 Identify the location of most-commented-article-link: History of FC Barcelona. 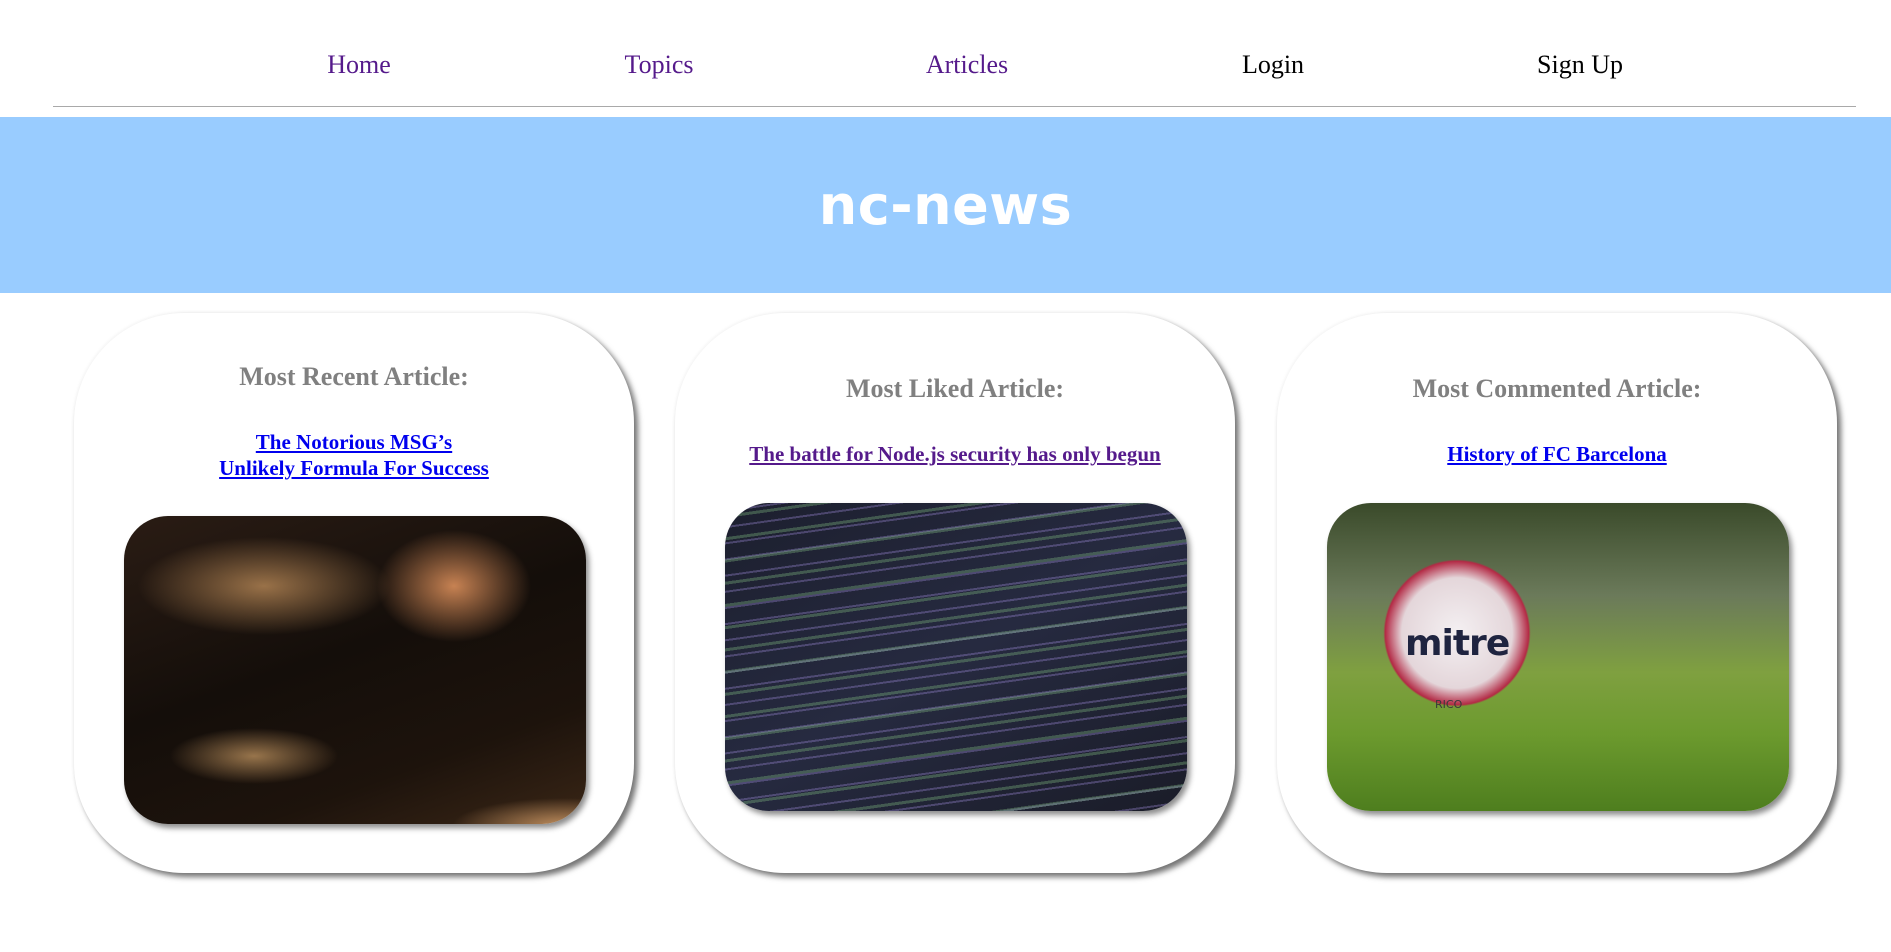
(1557, 454).